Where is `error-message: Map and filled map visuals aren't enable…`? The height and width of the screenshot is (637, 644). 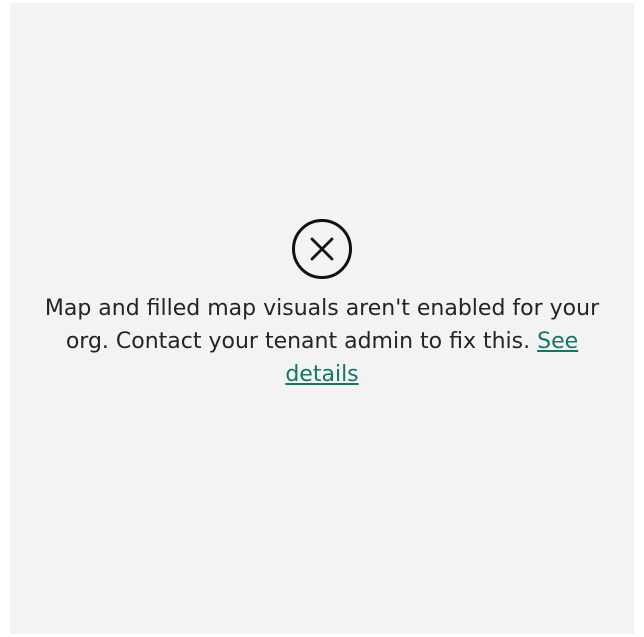 error-message: Map and filled map visuals aren't enable… is located at coordinates (322, 341).